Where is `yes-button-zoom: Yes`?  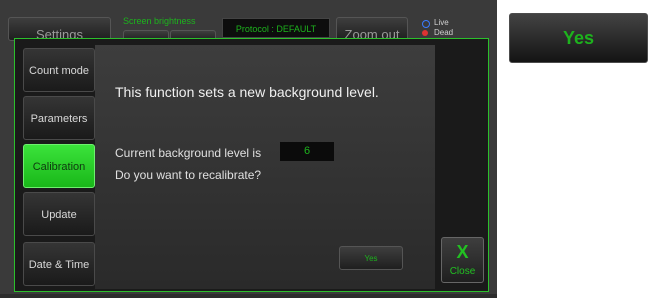
yes-button-zoom: Yes is located at coordinates (578, 38).